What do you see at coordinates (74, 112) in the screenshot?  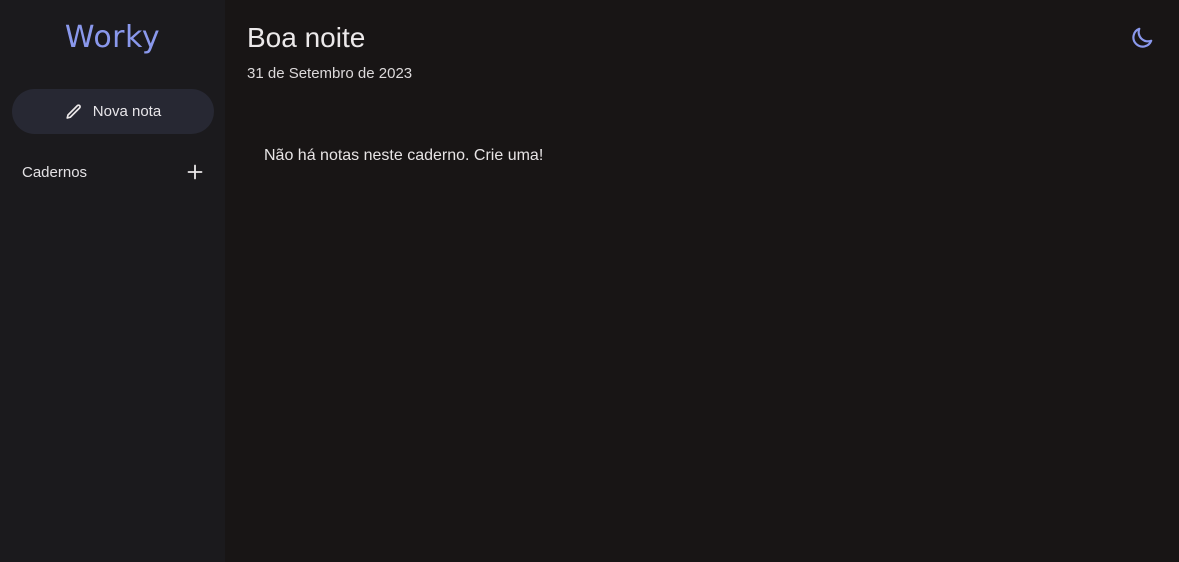 I see `pencil-icon` at bounding box center [74, 112].